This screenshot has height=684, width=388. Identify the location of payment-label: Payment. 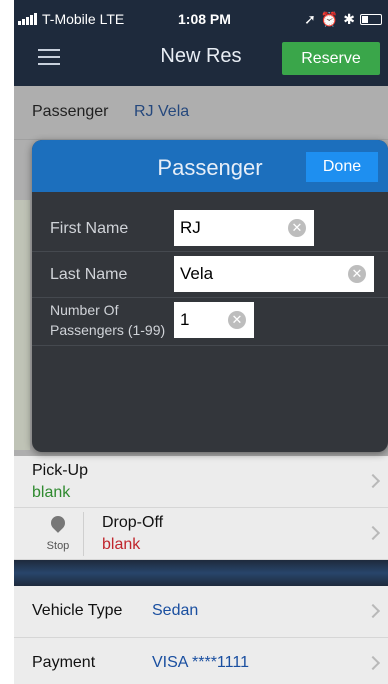
(64, 662).